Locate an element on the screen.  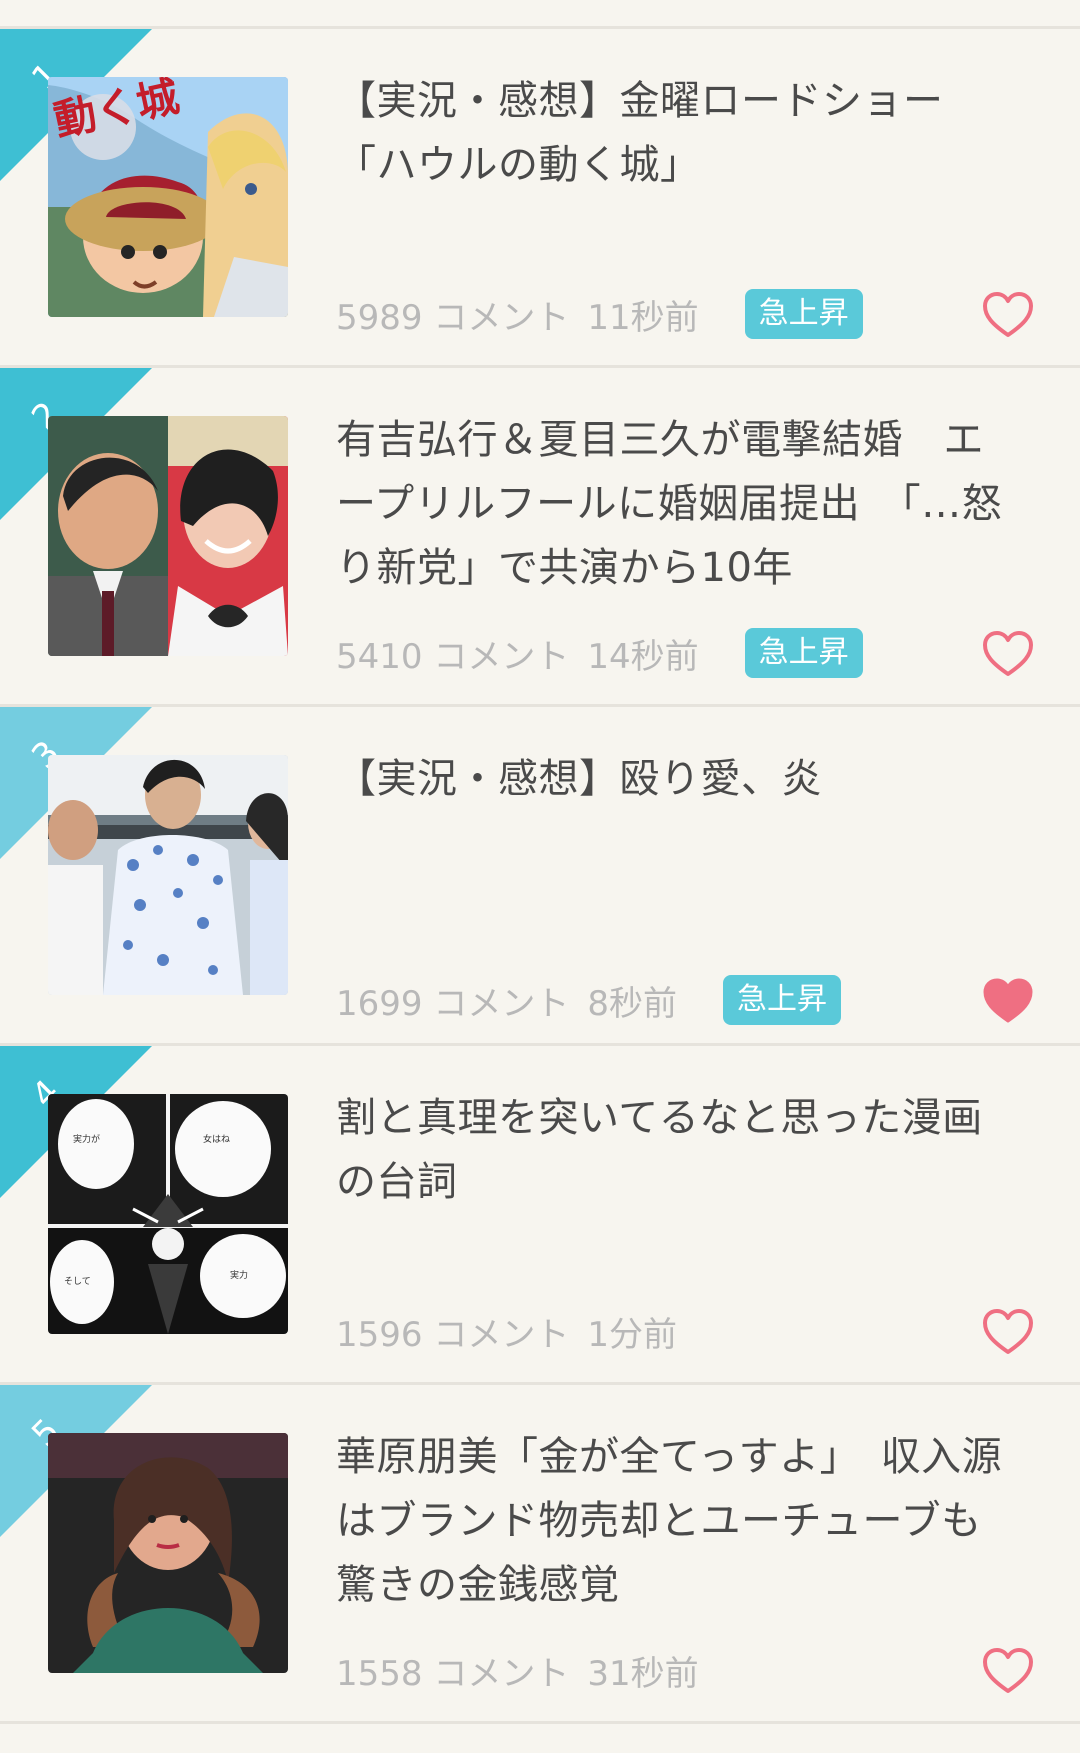
timestamp: 11秒前 is located at coordinates (643, 317).